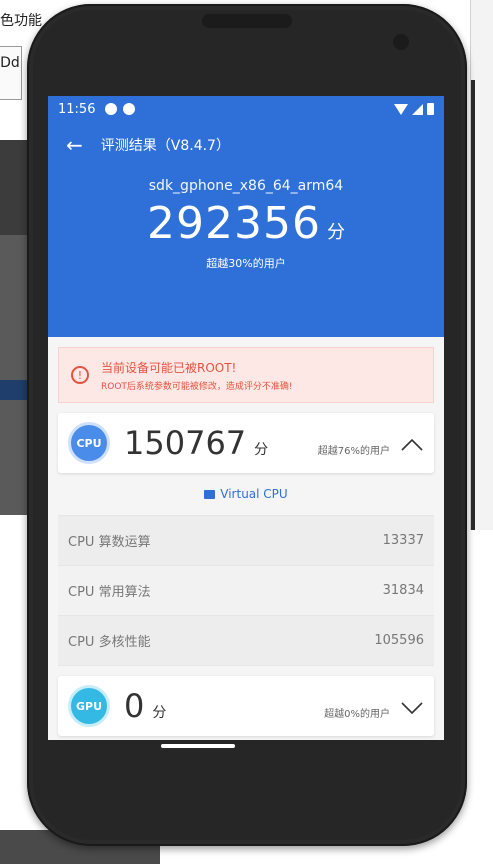 This screenshot has height=864, width=493. I want to click on cpu-detail-value: 13337, so click(403, 540).